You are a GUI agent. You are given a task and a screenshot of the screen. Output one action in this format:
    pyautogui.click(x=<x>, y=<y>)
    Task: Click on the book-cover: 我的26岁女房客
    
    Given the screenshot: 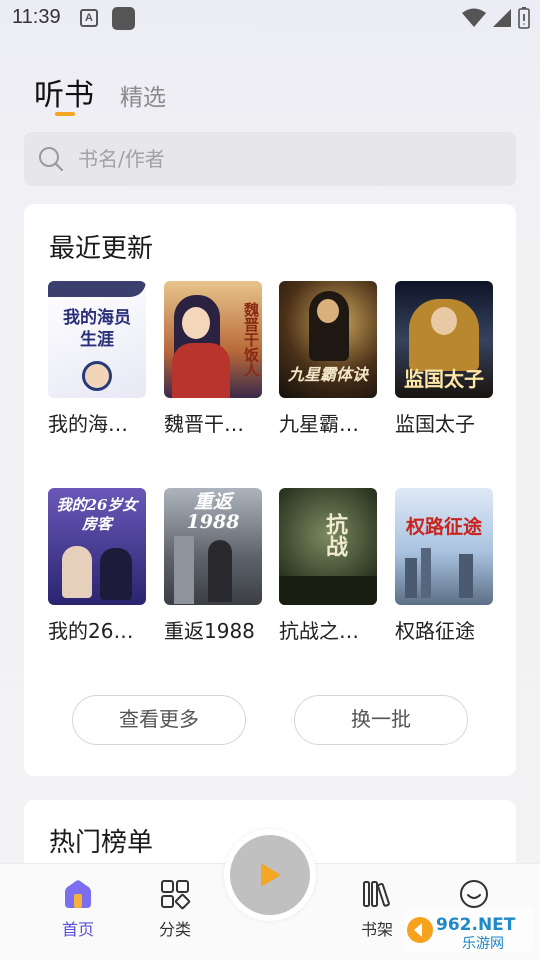 What is the action you would take?
    pyautogui.click(x=97, y=546)
    